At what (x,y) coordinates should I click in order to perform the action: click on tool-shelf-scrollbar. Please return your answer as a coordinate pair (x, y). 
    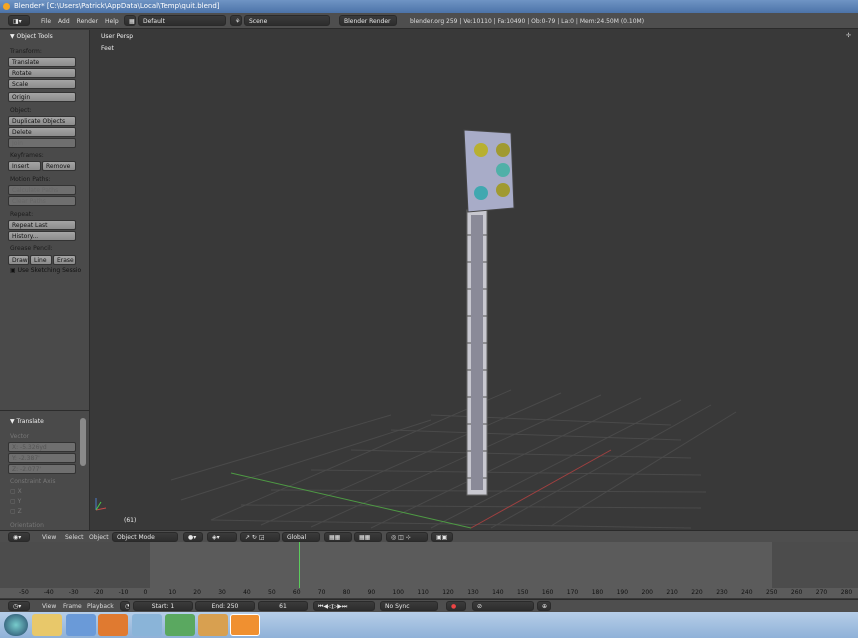
    Looking at the image, I should click on (83, 442).